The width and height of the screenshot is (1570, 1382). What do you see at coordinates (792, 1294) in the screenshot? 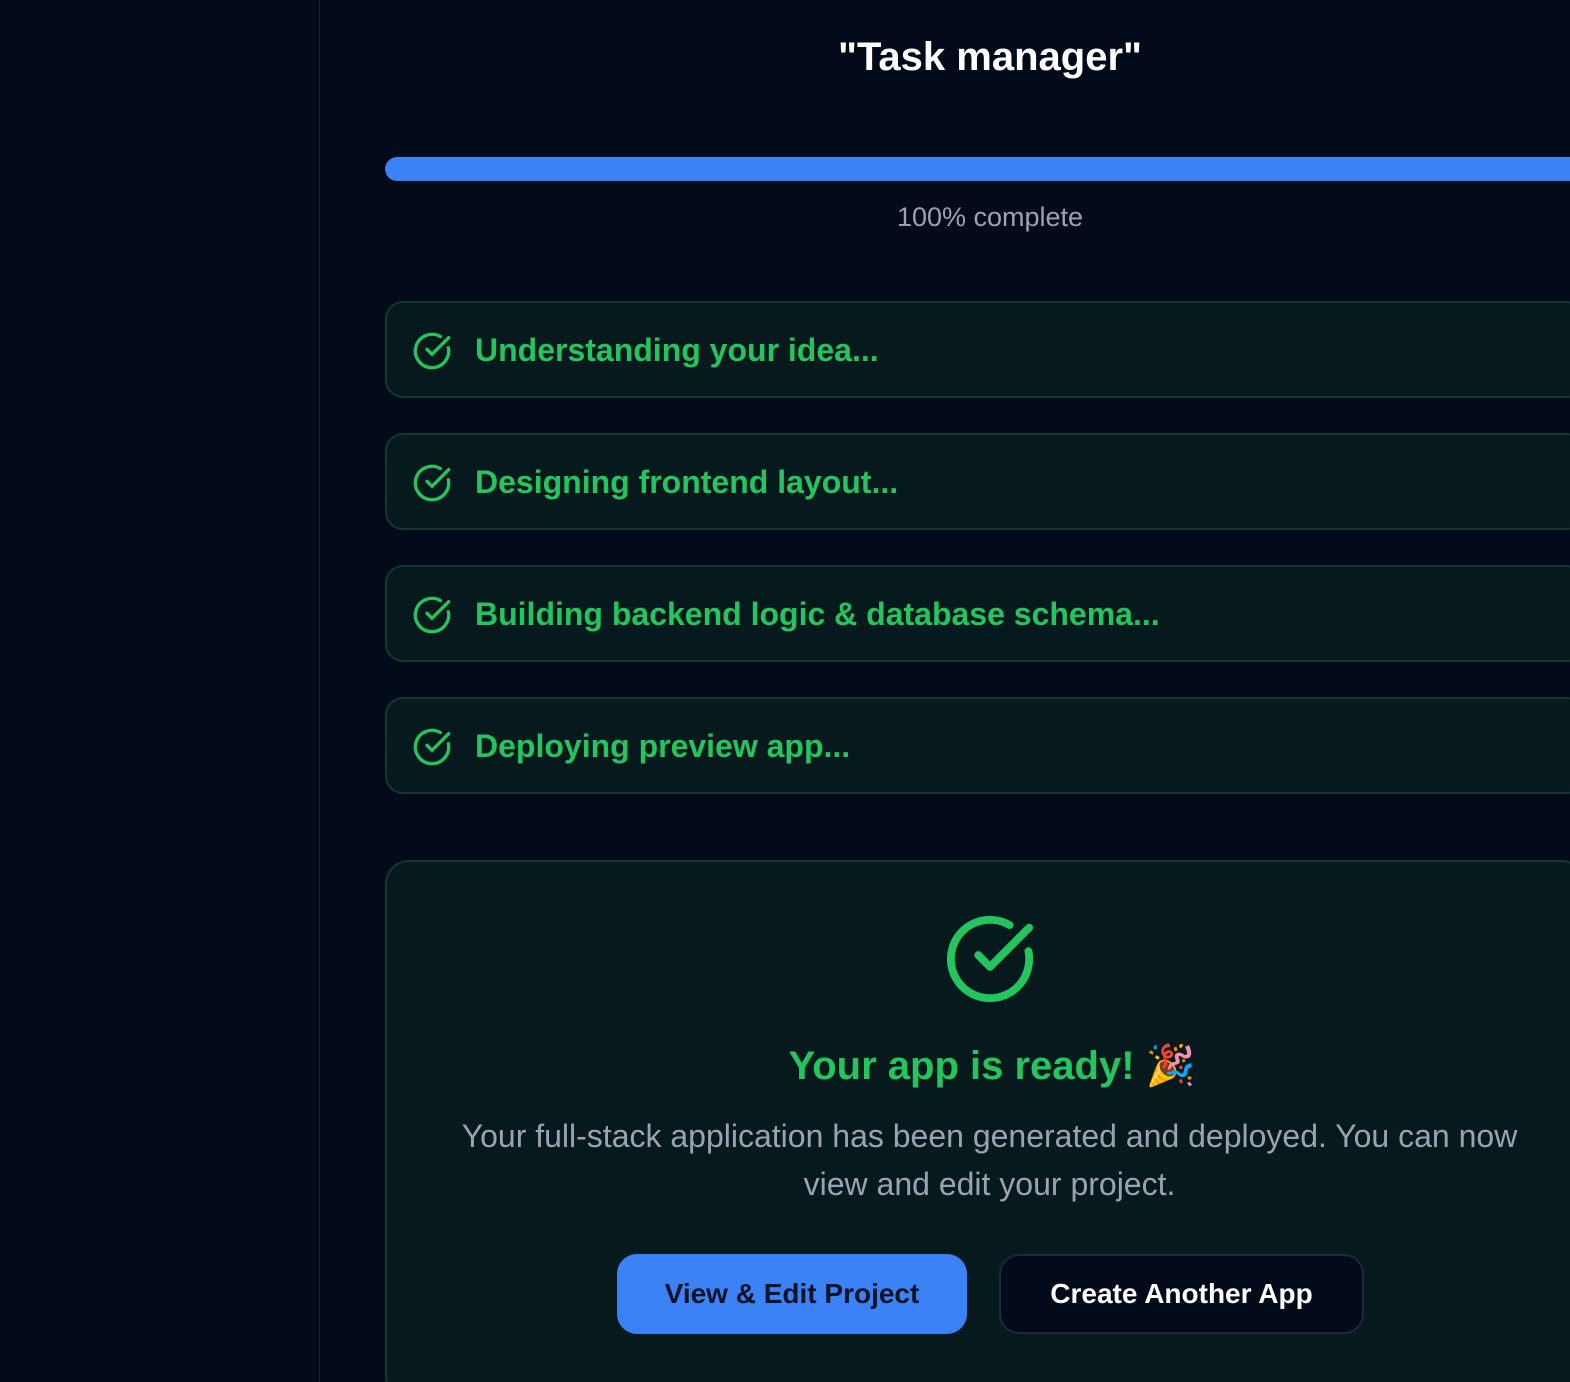
I see `view-edit-project-button: View & Edit Project` at bounding box center [792, 1294].